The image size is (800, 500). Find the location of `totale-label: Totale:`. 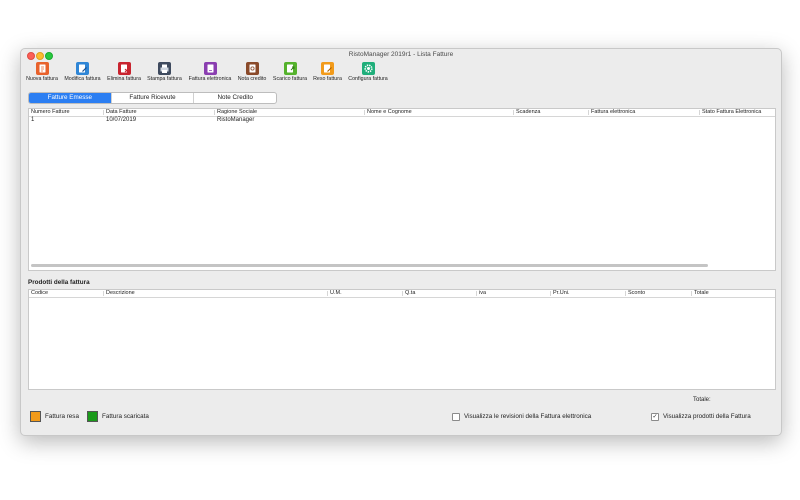

totale-label: Totale: is located at coordinates (702, 400).